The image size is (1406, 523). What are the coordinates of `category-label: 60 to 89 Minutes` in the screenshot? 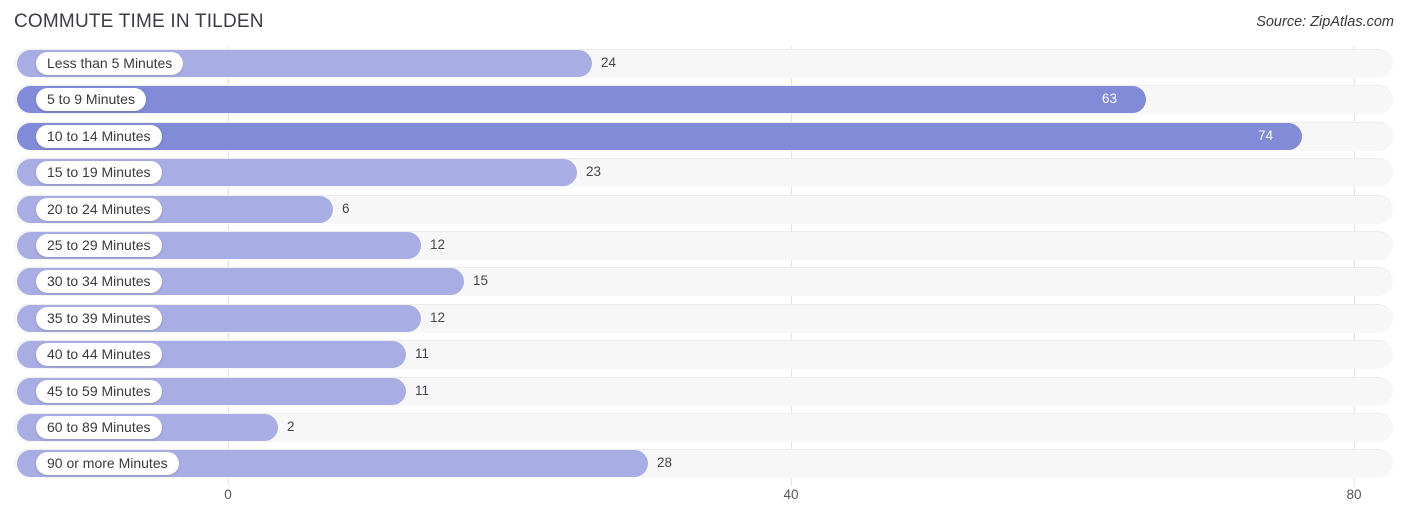 It's located at (99, 427).